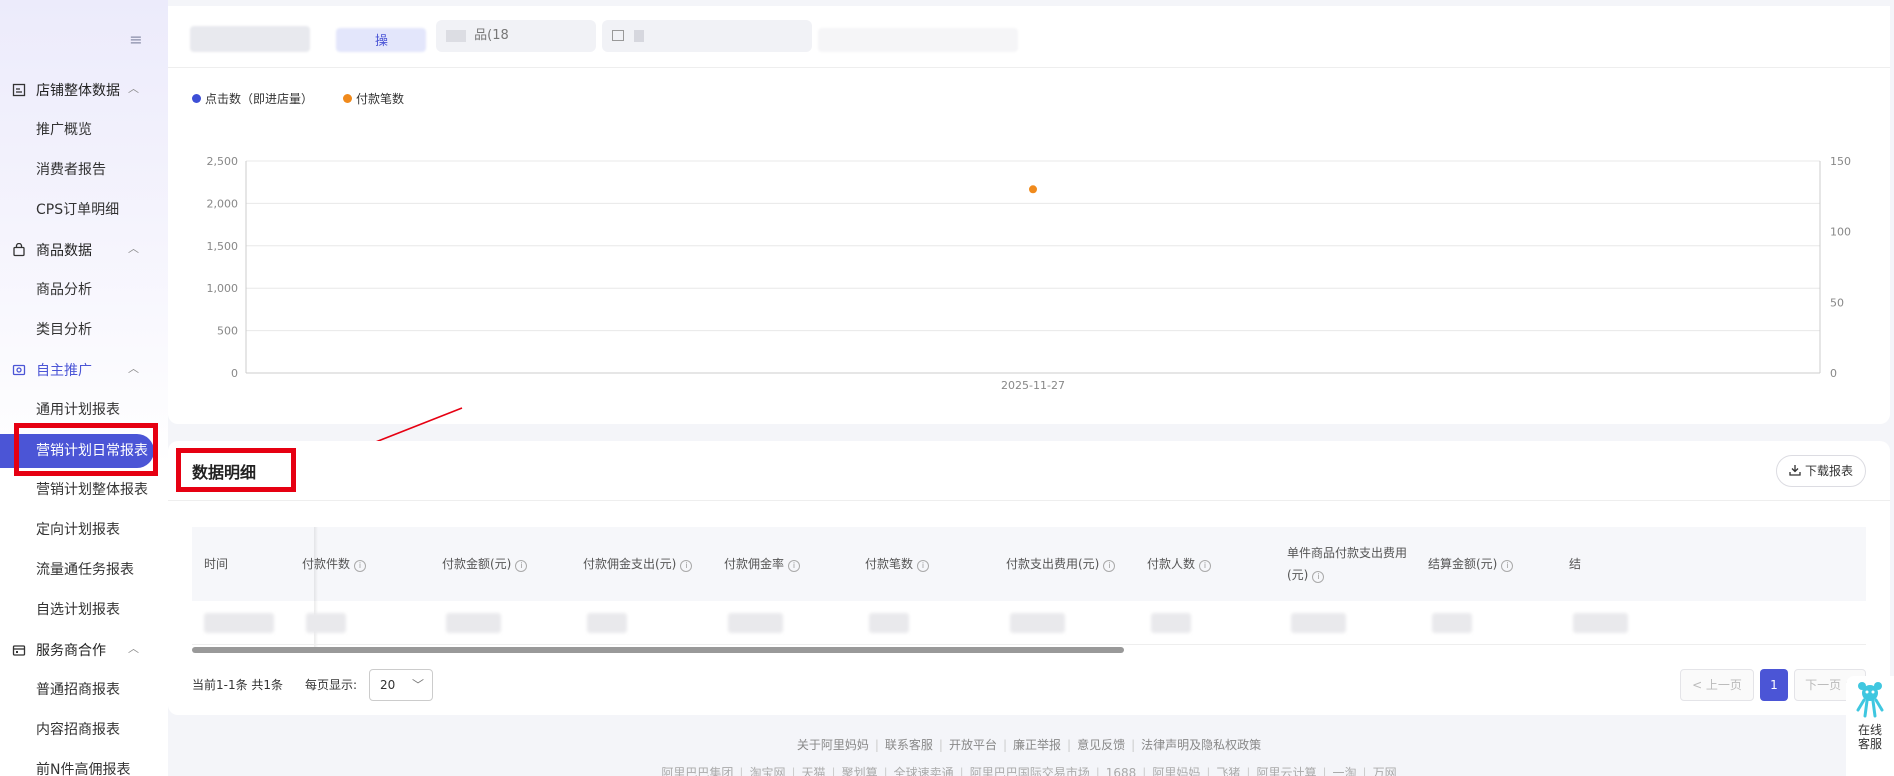 Image resolution: width=1894 pixels, height=776 pixels. Describe the element at coordinates (697, 771) in the screenshot. I see `footer-link: 阿里巴巴集团` at that location.